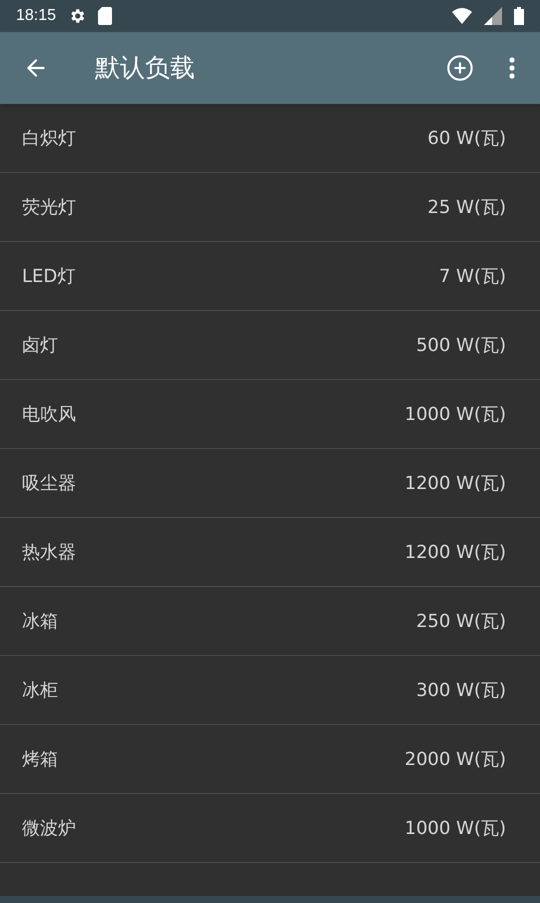 This screenshot has height=903, width=540. I want to click on app-bar-title: 默认负载, so click(145, 68).